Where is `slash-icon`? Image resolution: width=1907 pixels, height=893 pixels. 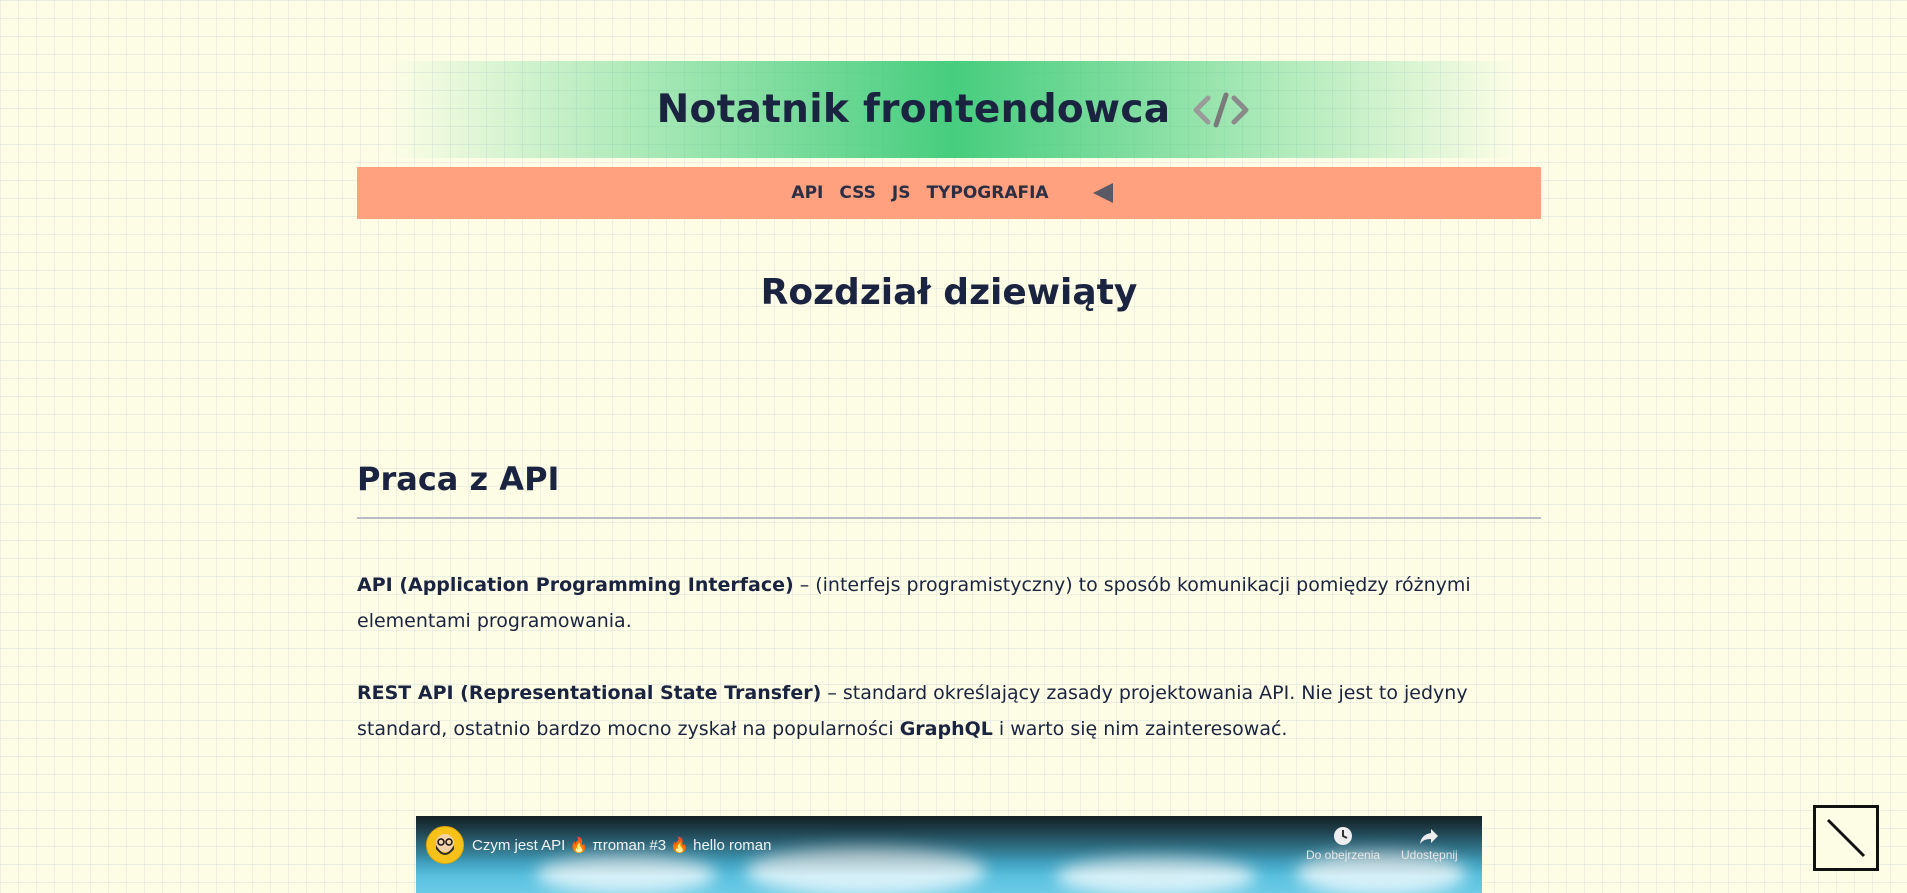
slash-icon is located at coordinates (1846, 838).